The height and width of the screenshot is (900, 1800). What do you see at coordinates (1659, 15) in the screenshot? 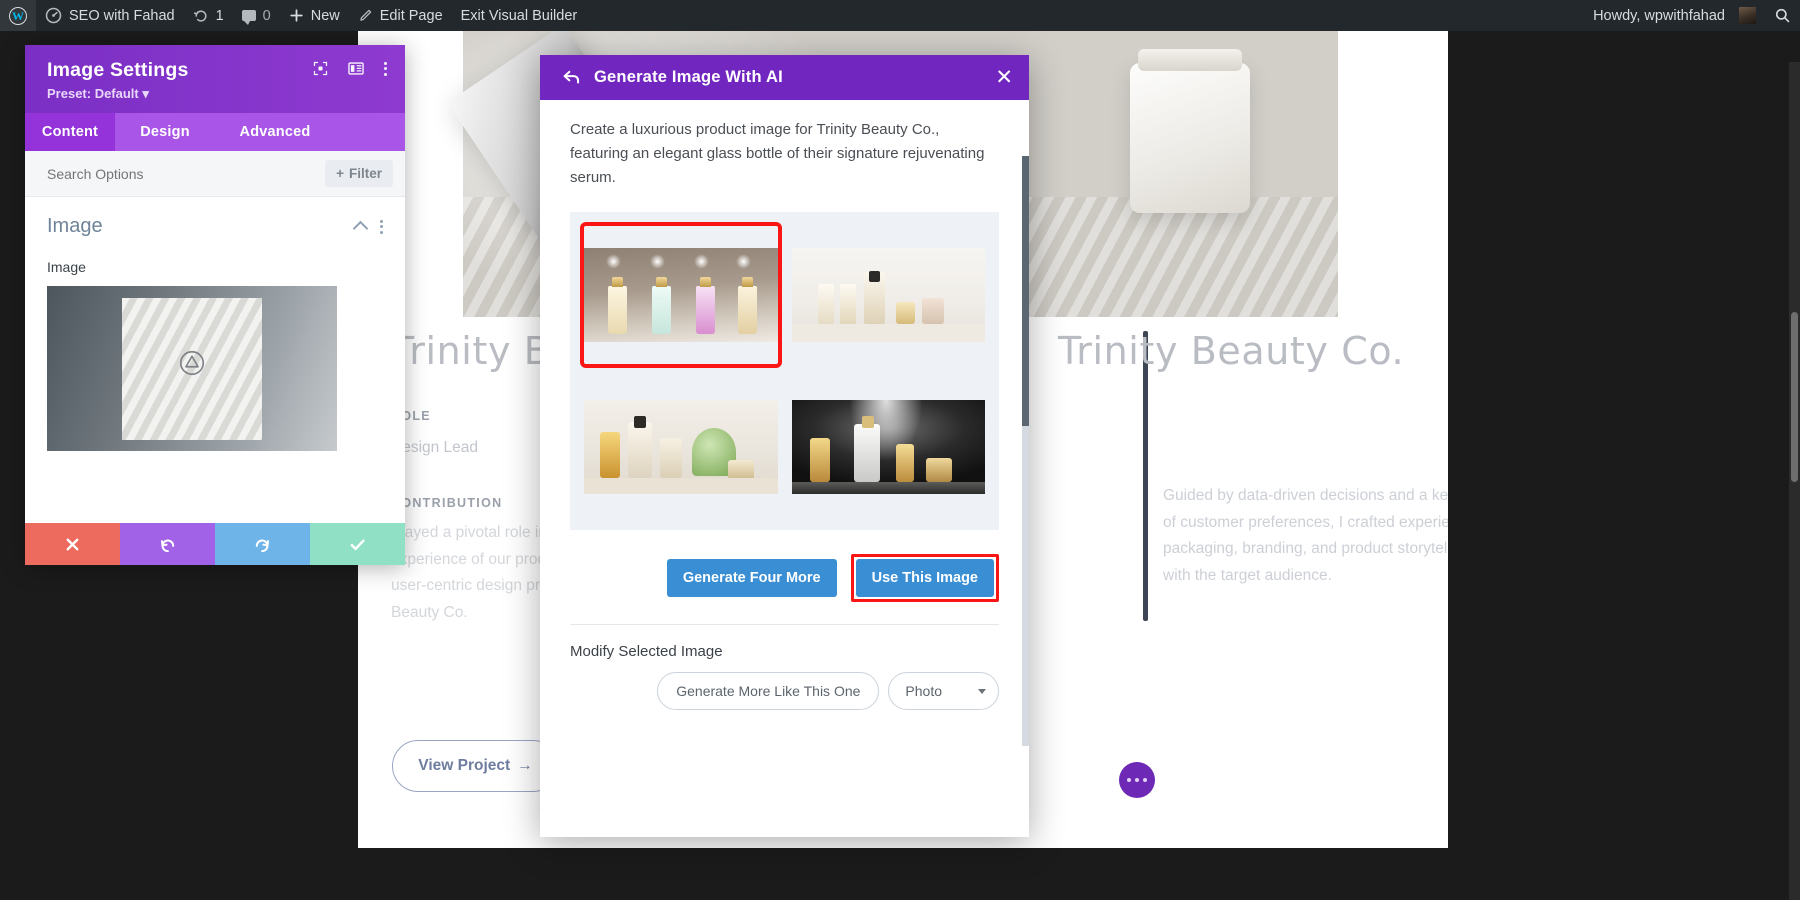
I see `adminbar-howdy-label: Howdy, wpwithfahad` at bounding box center [1659, 15].